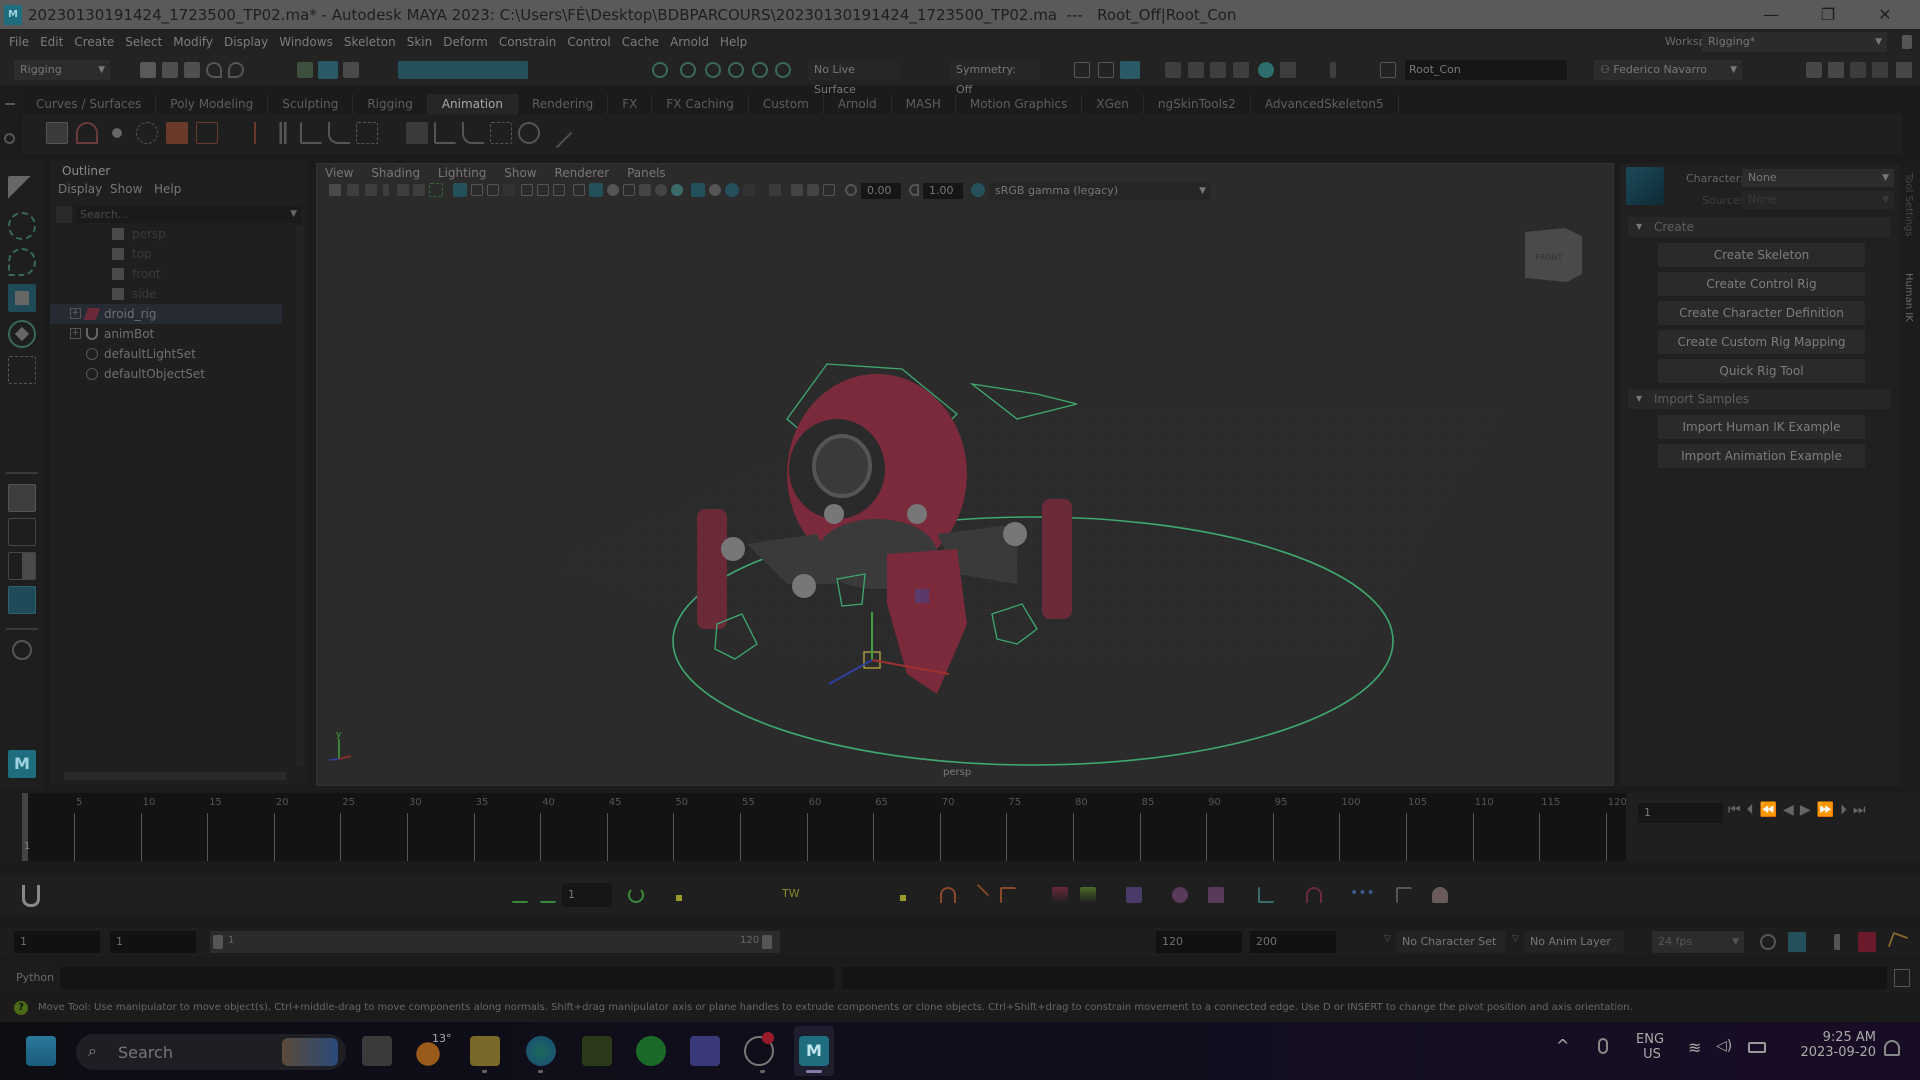 The width and height of the screenshot is (1920, 1080). I want to click on character-dropdown: None ▼, so click(1818, 178).